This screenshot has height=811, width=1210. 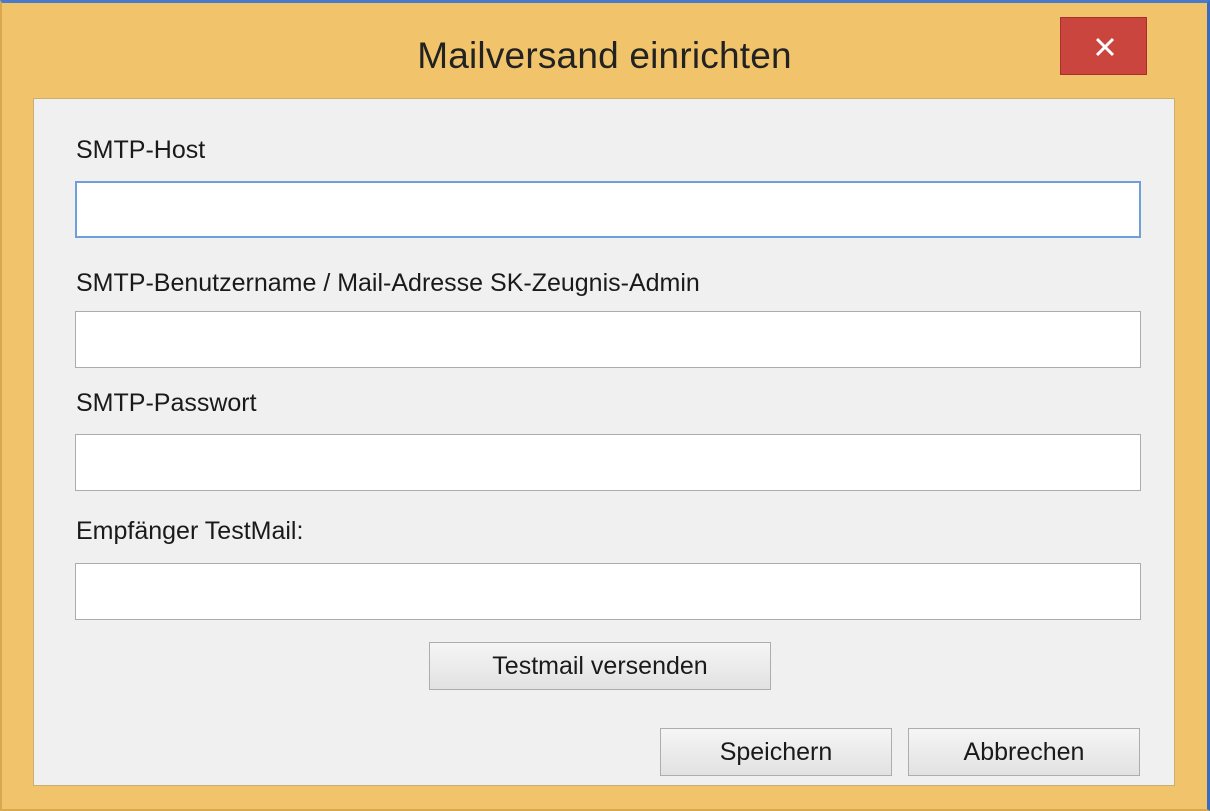 I want to click on save-button: Speichern, so click(x=776, y=752).